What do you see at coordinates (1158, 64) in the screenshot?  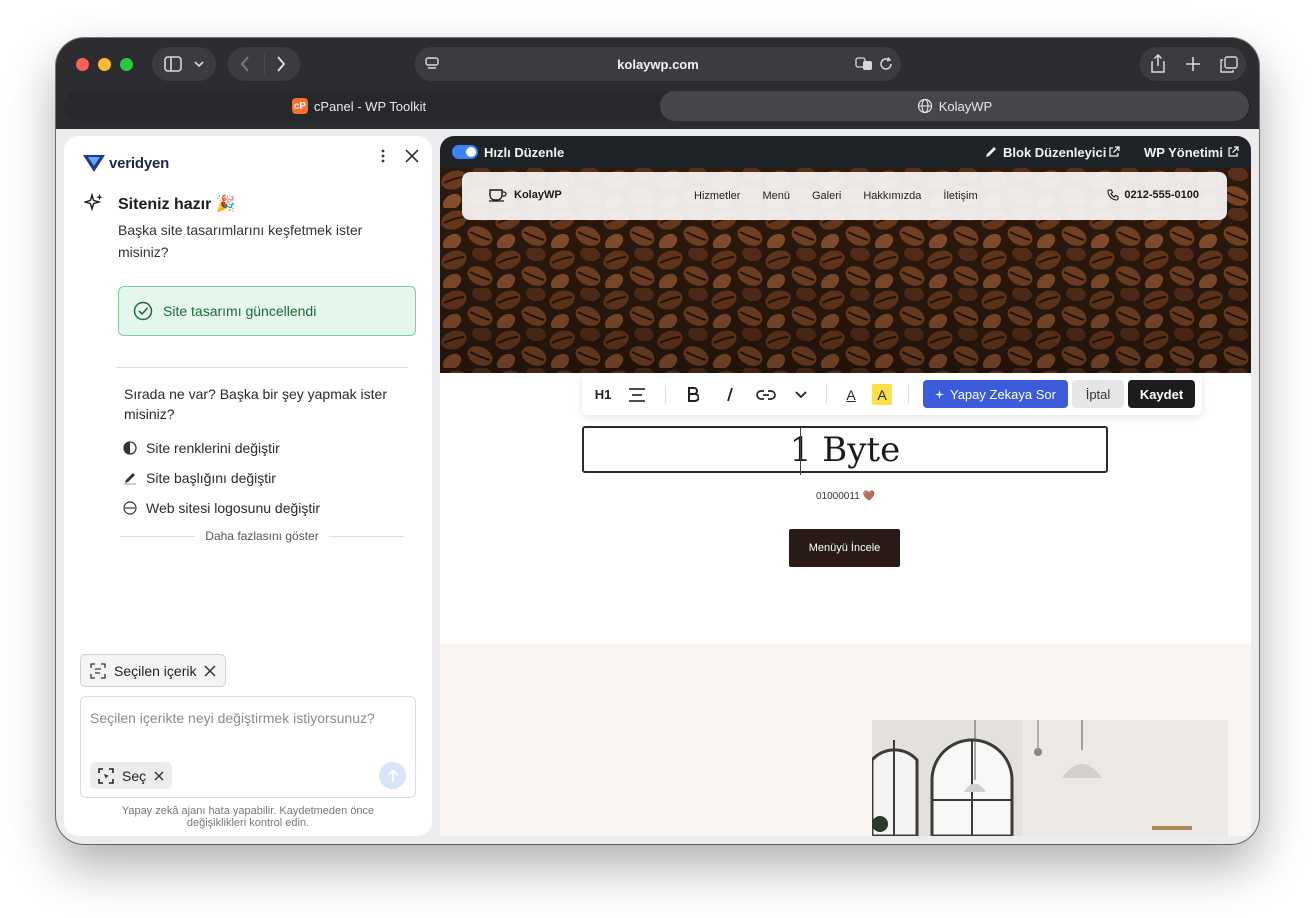 I see `share-icon` at bounding box center [1158, 64].